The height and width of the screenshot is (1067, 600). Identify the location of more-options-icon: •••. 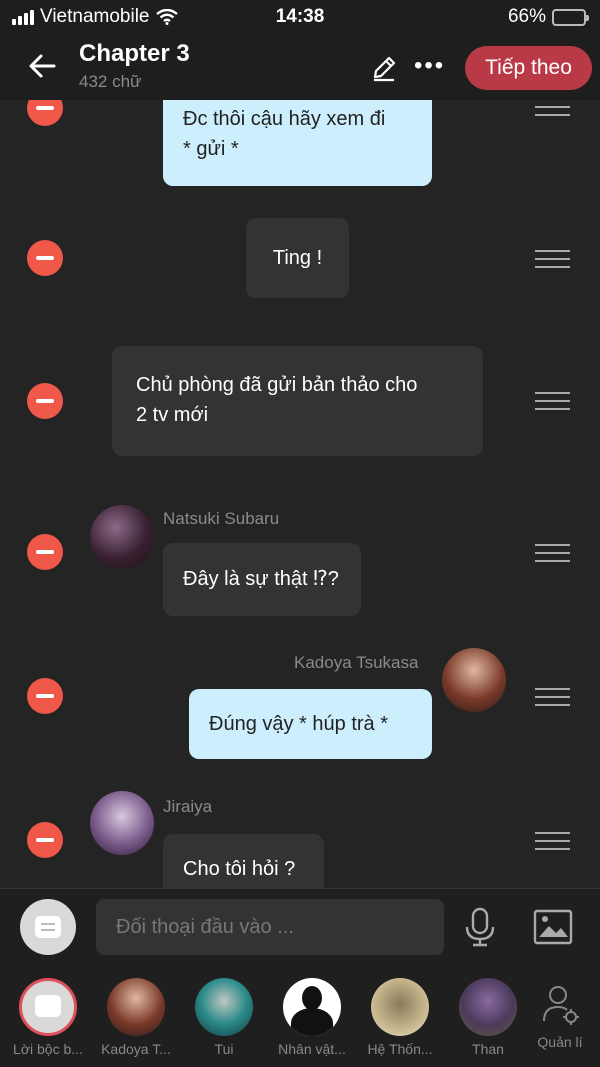
(429, 66).